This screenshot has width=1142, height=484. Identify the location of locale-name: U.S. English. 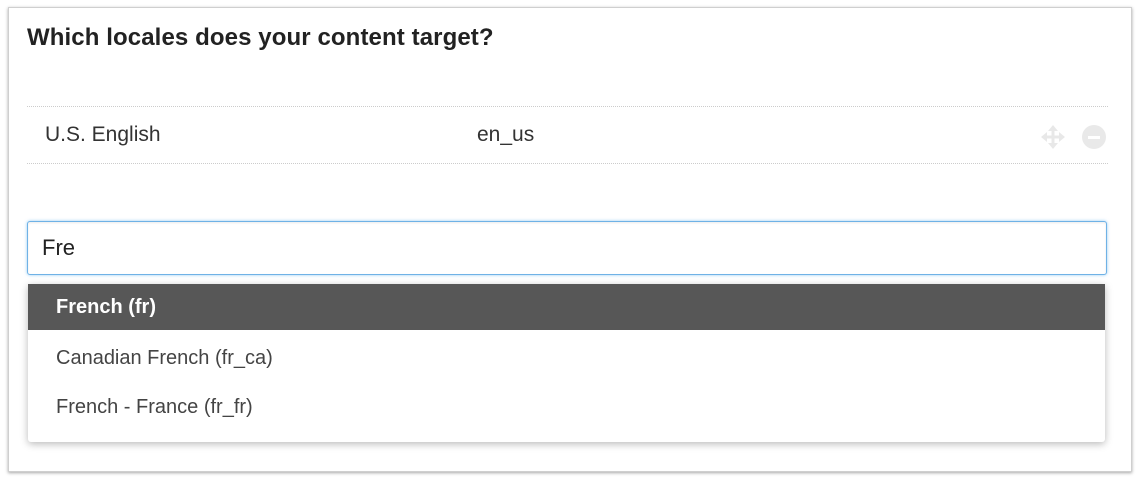
(103, 134).